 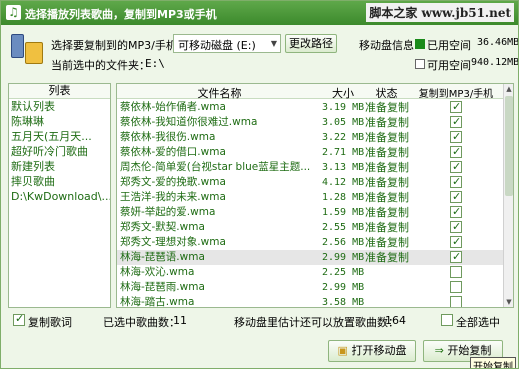 What do you see at coordinates (19, 319) in the screenshot?
I see `copy-lyrics-checkbox` at bounding box center [19, 319].